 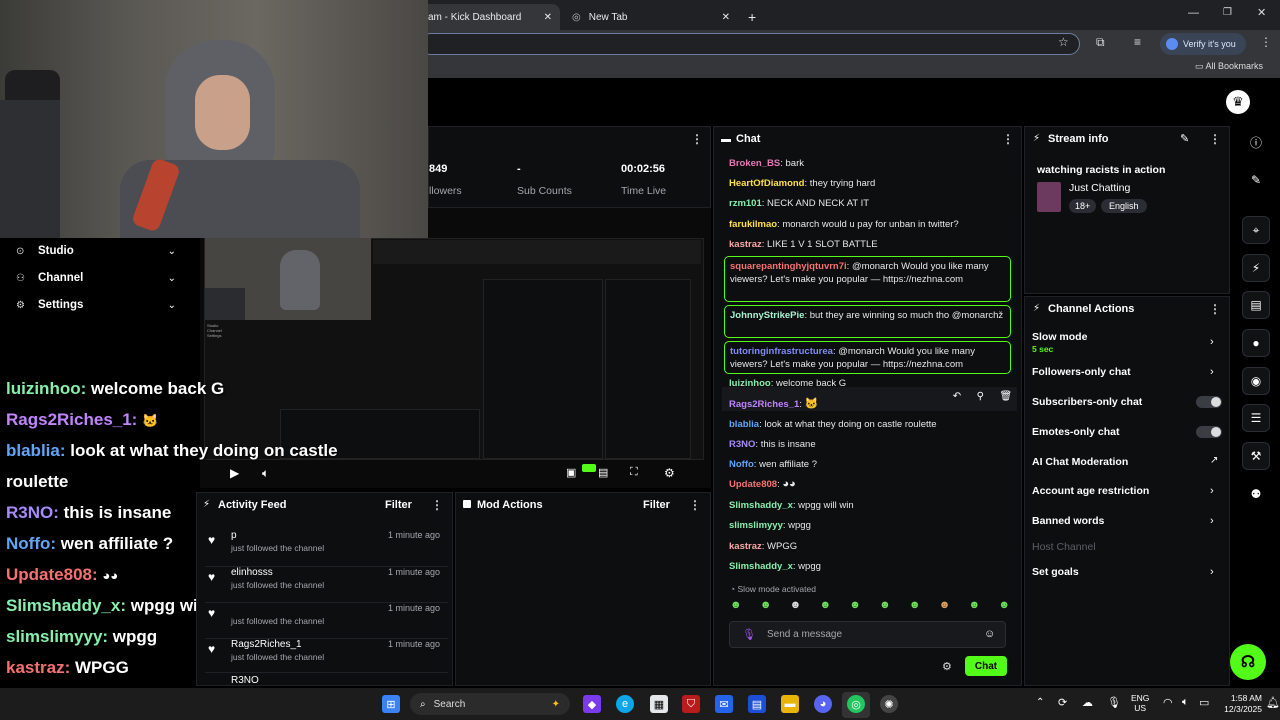 What do you see at coordinates (724, 704) in the screenshot?
I see `outlook-icon: ✉` at bounding box center [724, 704].